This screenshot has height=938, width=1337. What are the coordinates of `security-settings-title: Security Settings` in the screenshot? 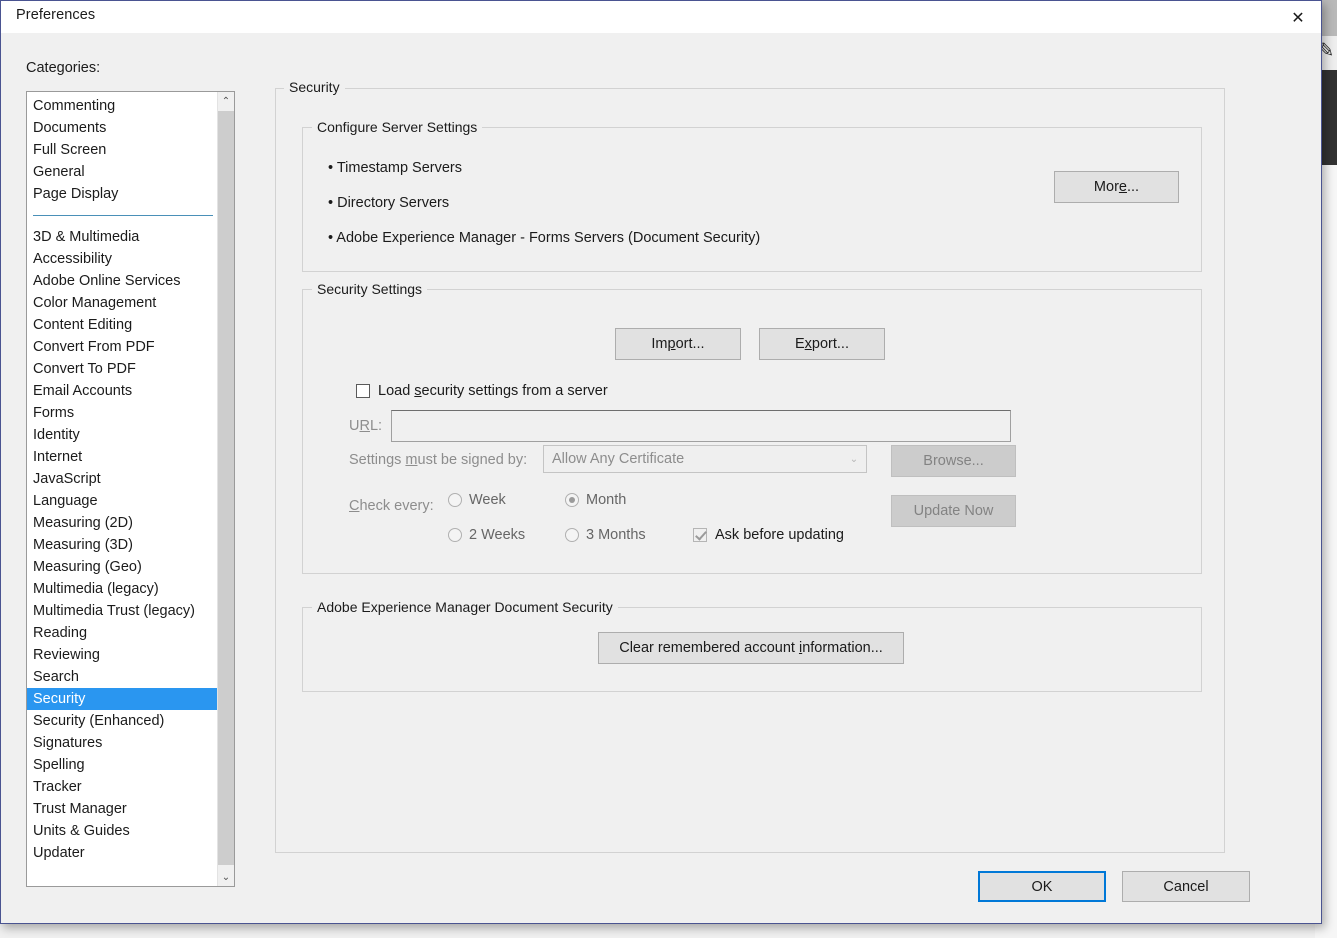 It's located at (370, 289).